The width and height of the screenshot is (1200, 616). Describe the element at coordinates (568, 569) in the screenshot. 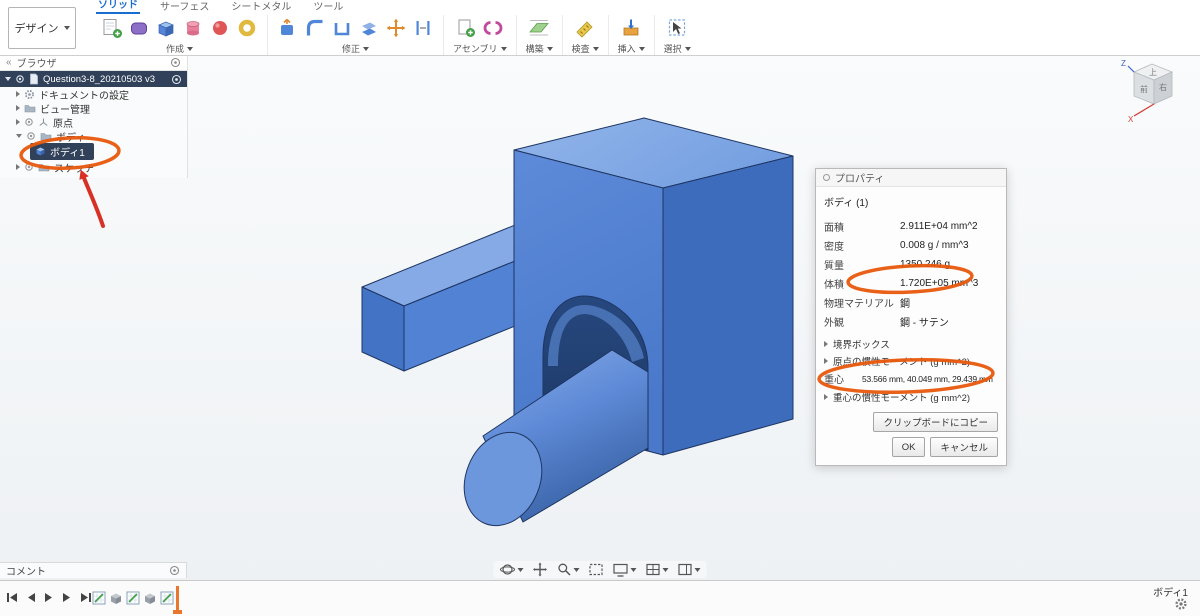

I see `zoom-icon` at that location.